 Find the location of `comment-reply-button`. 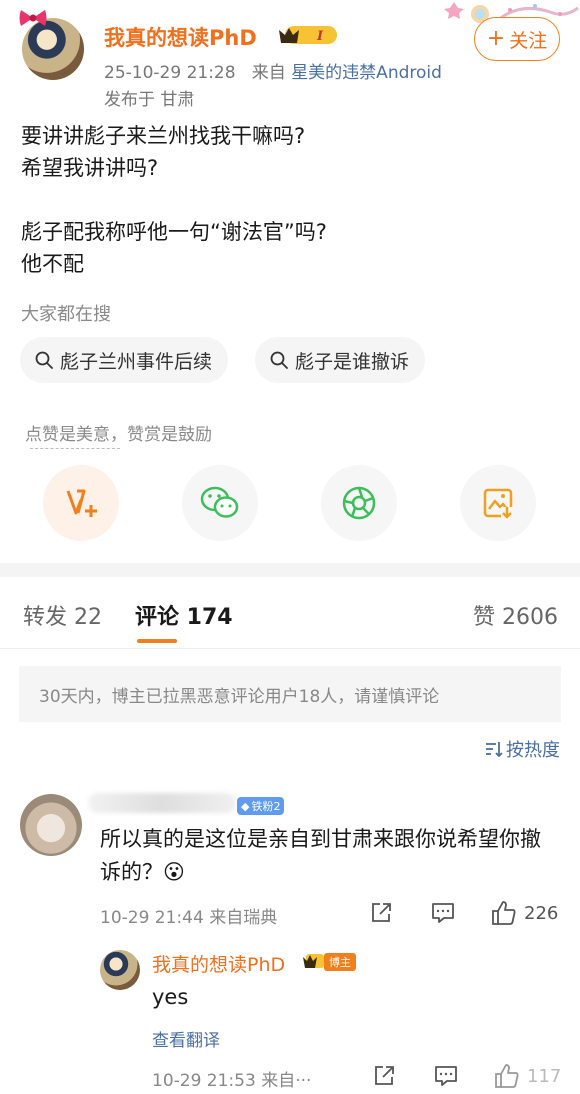

comment-reply-button is located at coordinates (443, 913).